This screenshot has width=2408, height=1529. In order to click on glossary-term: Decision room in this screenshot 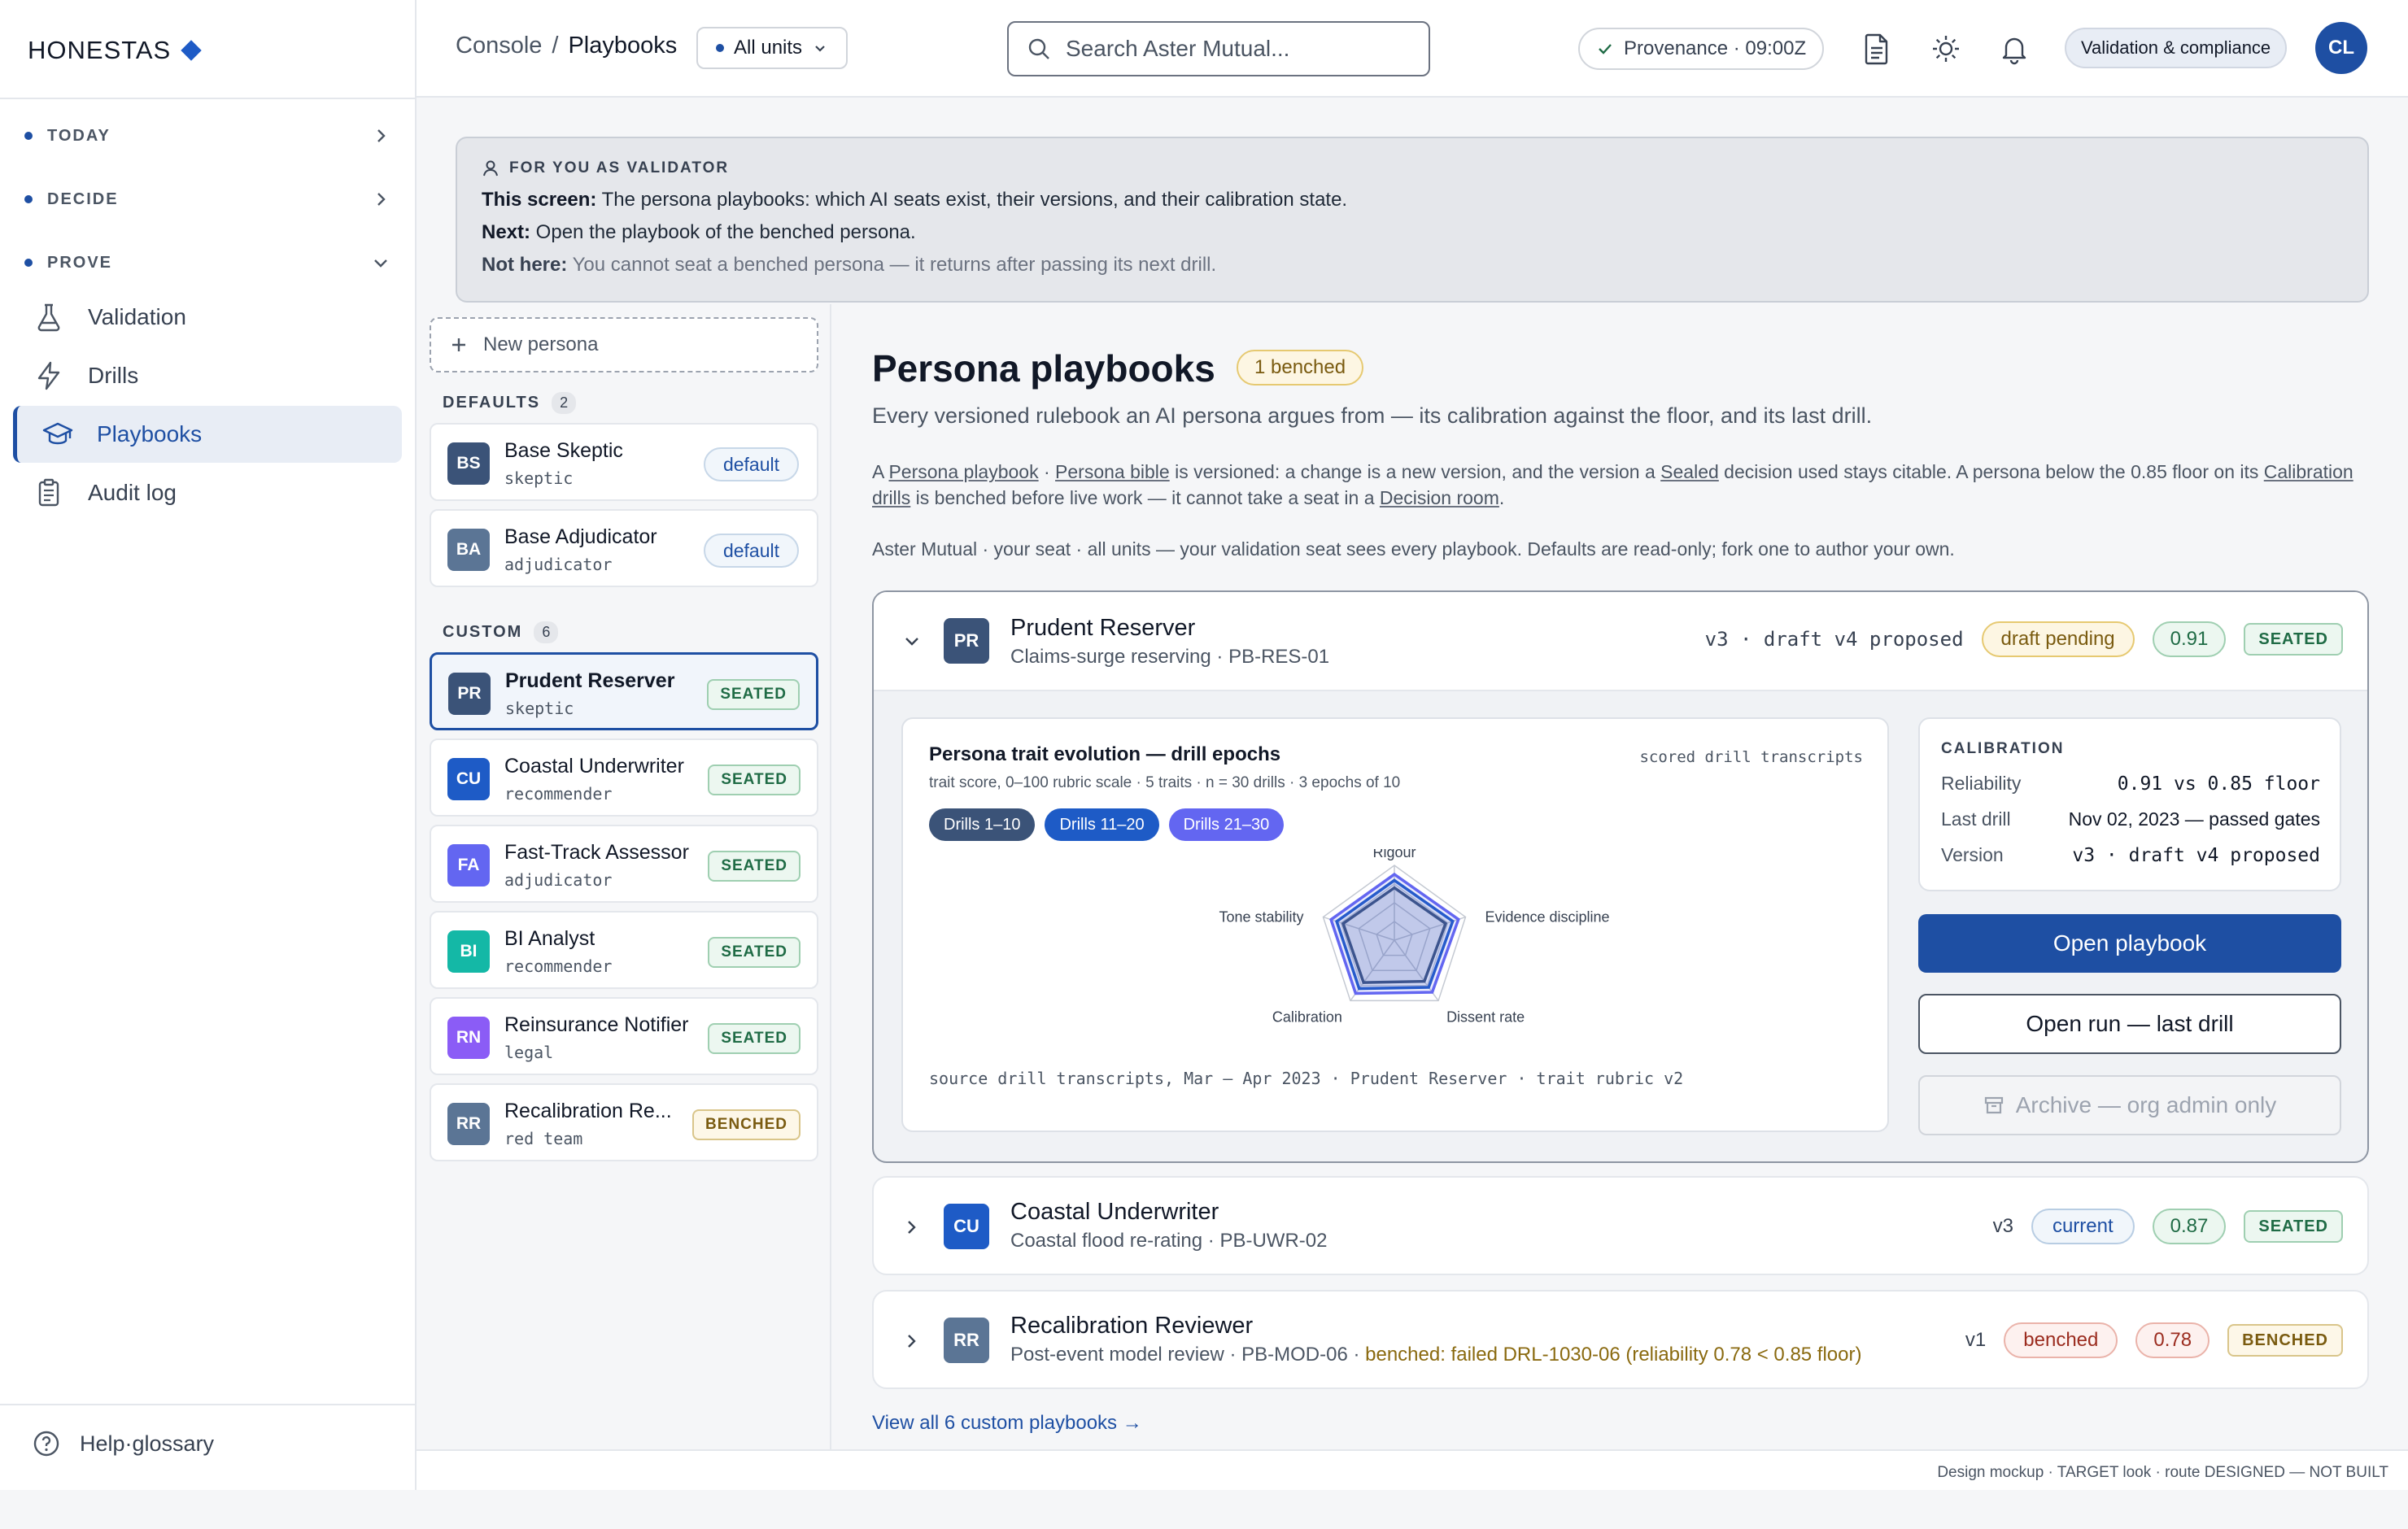, I will do `click(1440, 497)`.